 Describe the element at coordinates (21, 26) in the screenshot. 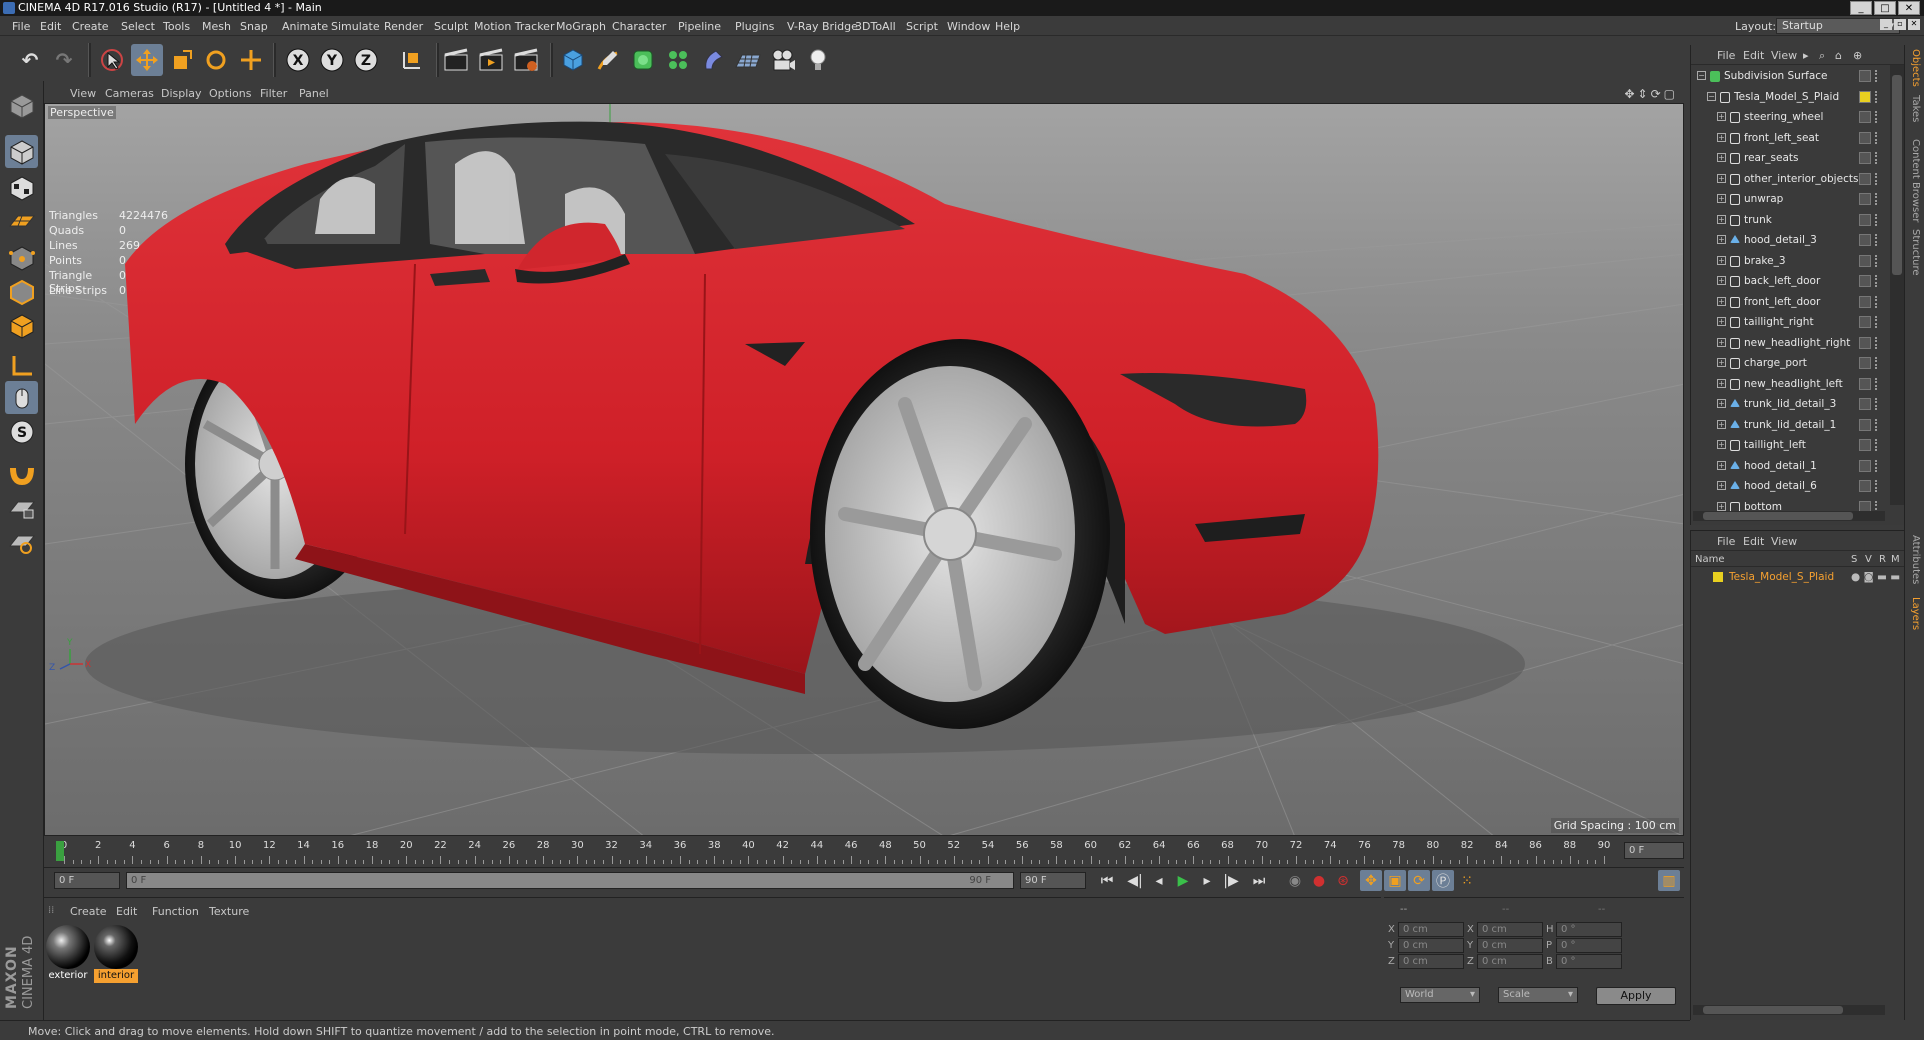

I see `menu-file: File` at that location.